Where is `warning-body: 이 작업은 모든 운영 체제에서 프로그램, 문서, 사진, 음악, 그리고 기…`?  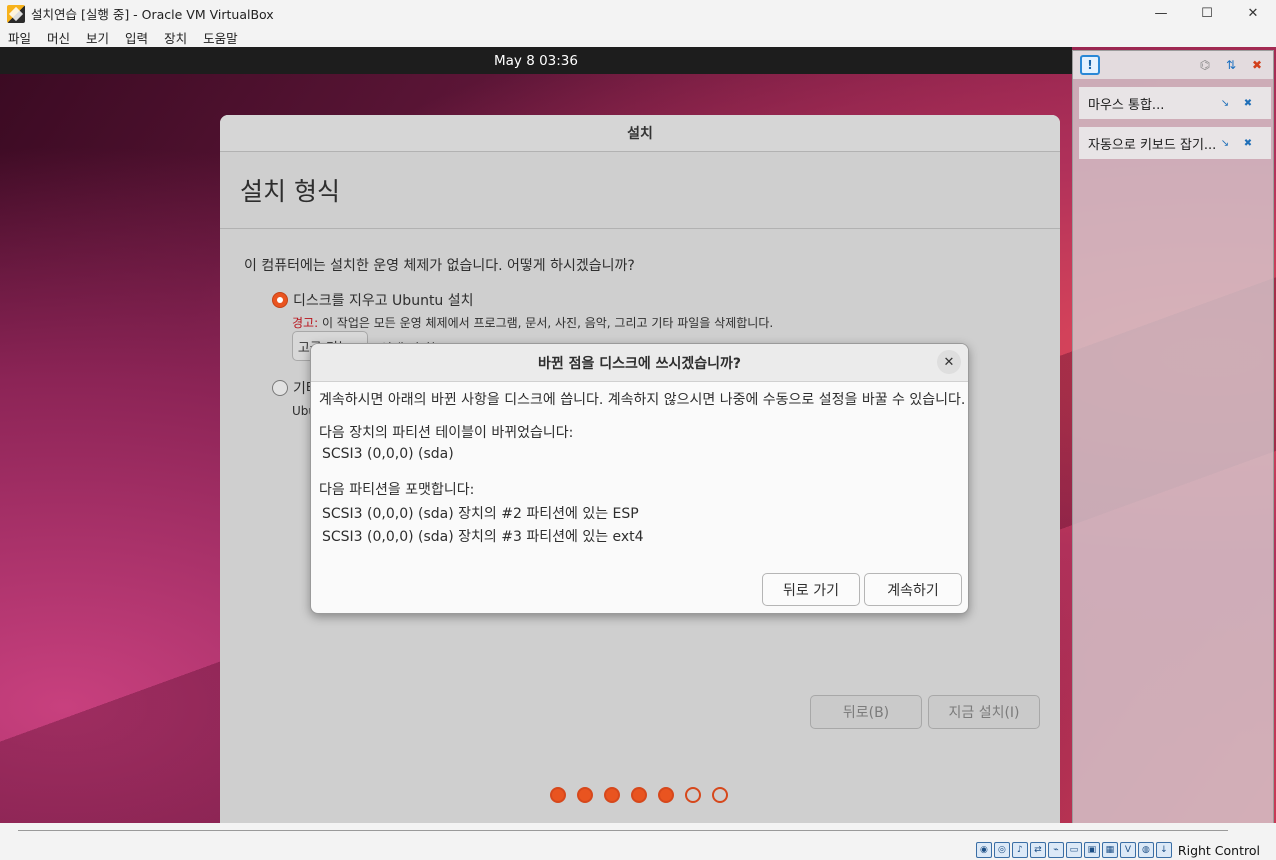
warning-body: 이 작업은 모든 운영 체제에서 프로그램, 문서, 사진, 음악, 그리고 기… is located at coordinates (546, 323).